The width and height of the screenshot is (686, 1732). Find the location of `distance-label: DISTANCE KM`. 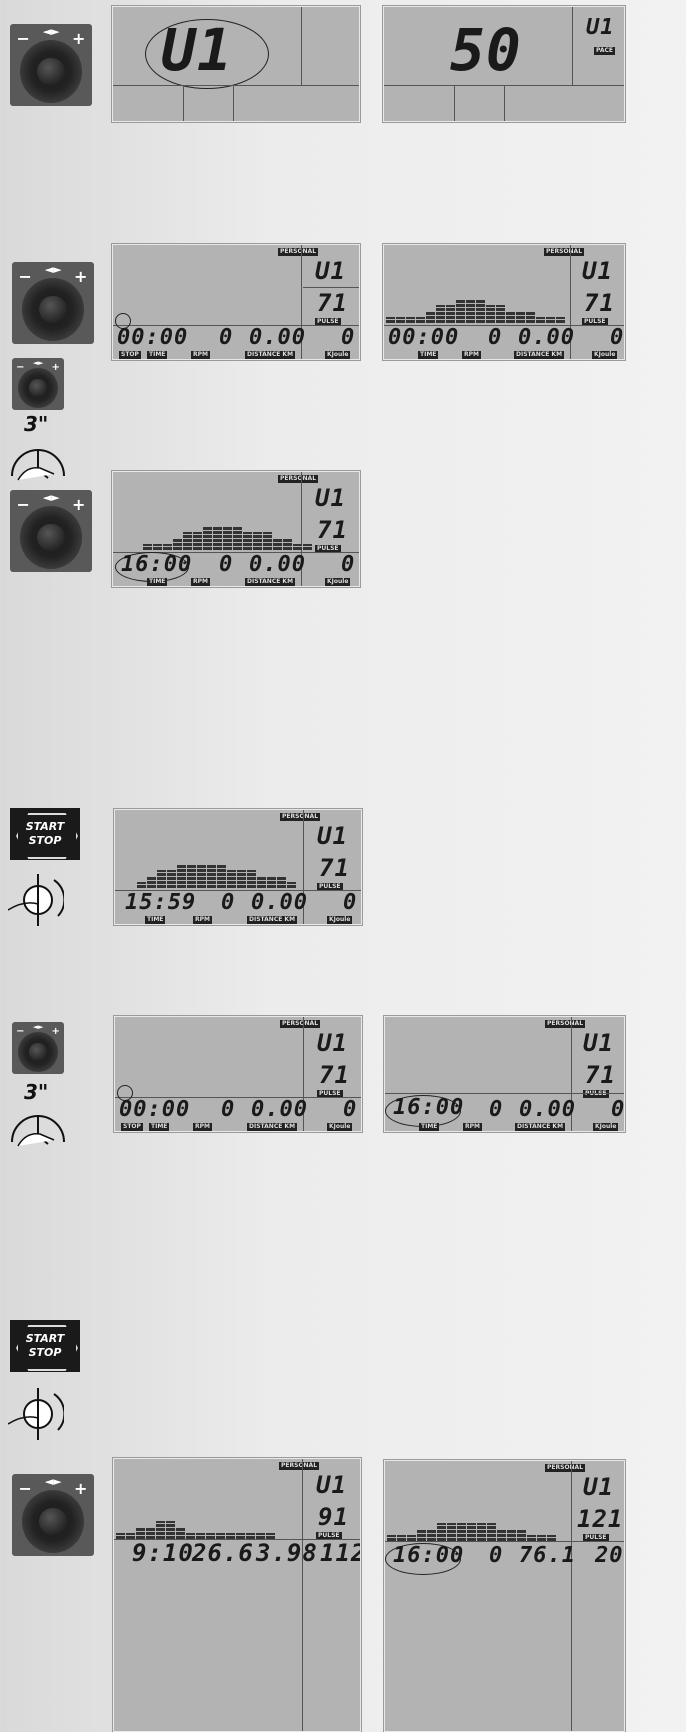

distance-label: DISTANCE KM is located at coordinates (540, 1127).